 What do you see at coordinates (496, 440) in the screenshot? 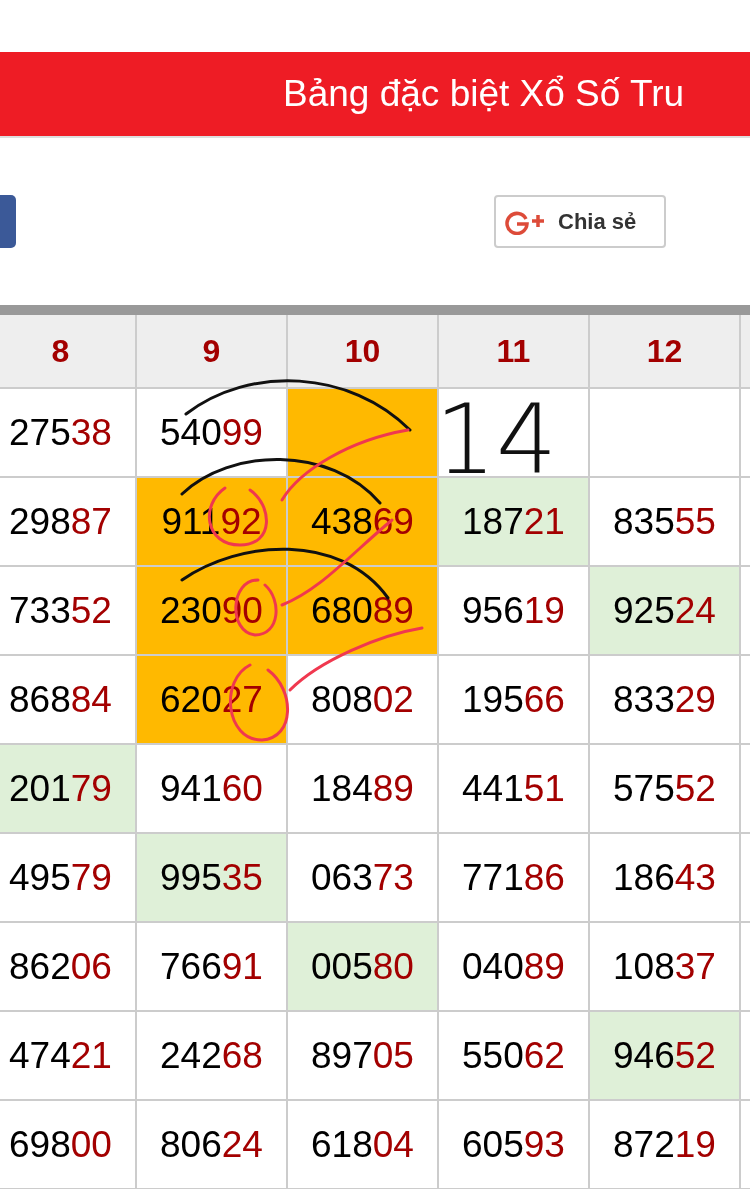
I see `handwritten-note: 14` at bounding box center [496, 440].